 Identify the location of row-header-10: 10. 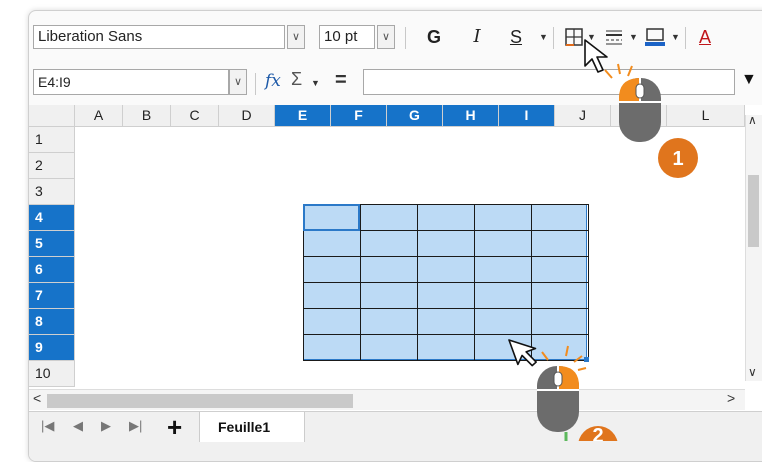
(52, 374).